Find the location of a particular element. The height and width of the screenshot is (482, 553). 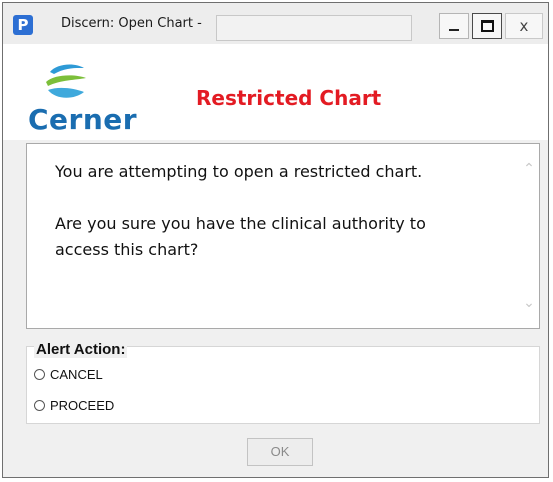

proceed-radio-option: PROCEED is located at coordinates (74, 405).